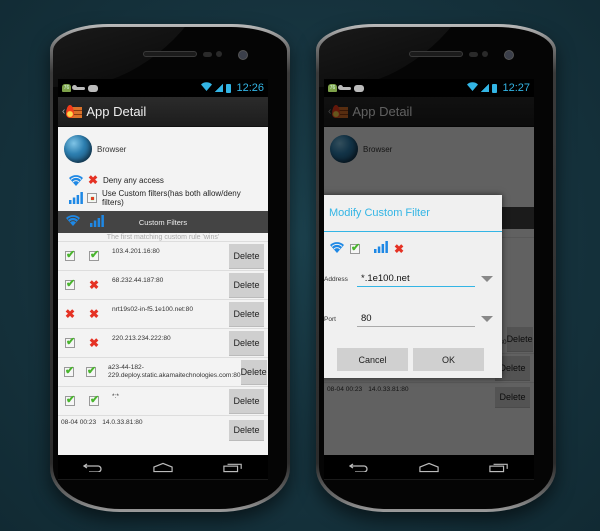  What do you see at coordinates (495, 88) in the screenshot?
I see `battery-icon` at bounding box center [495, 88].